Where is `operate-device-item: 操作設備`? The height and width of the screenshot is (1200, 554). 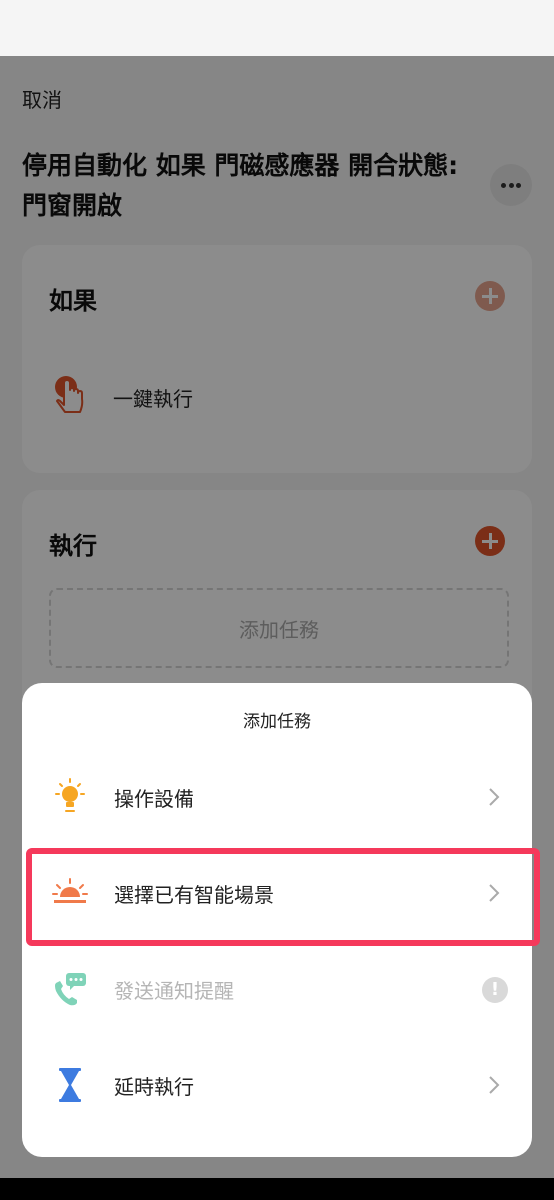 operate-device-item: 操作設備 is located at coordinates (277, 797).